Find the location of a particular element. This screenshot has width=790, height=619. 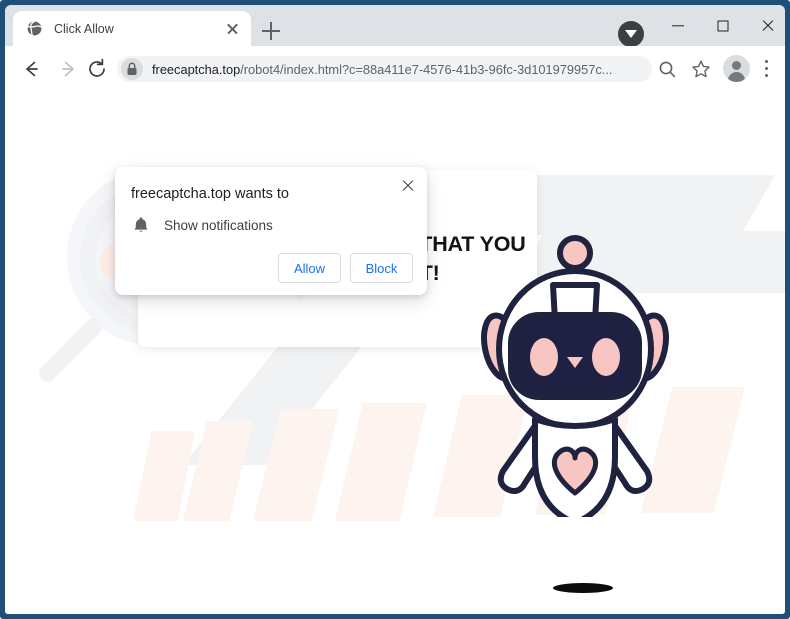

tab-strip: Click Allow is located at coordinates (395, 26).